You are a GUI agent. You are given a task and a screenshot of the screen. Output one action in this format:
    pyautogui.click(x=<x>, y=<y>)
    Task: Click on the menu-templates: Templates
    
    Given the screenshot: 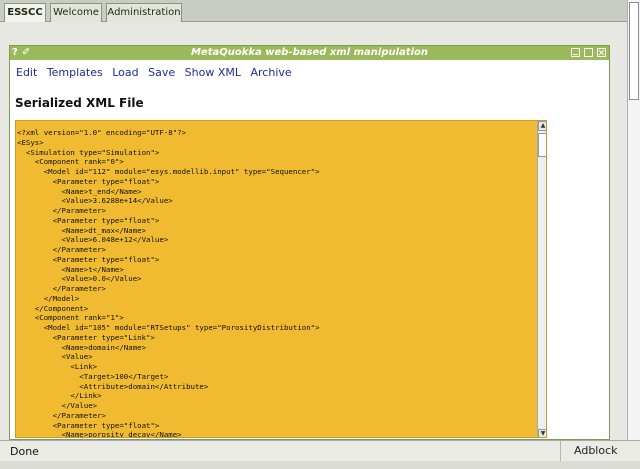 What is the action you would take?
    pyautogui.click(x=75, y=72)
    